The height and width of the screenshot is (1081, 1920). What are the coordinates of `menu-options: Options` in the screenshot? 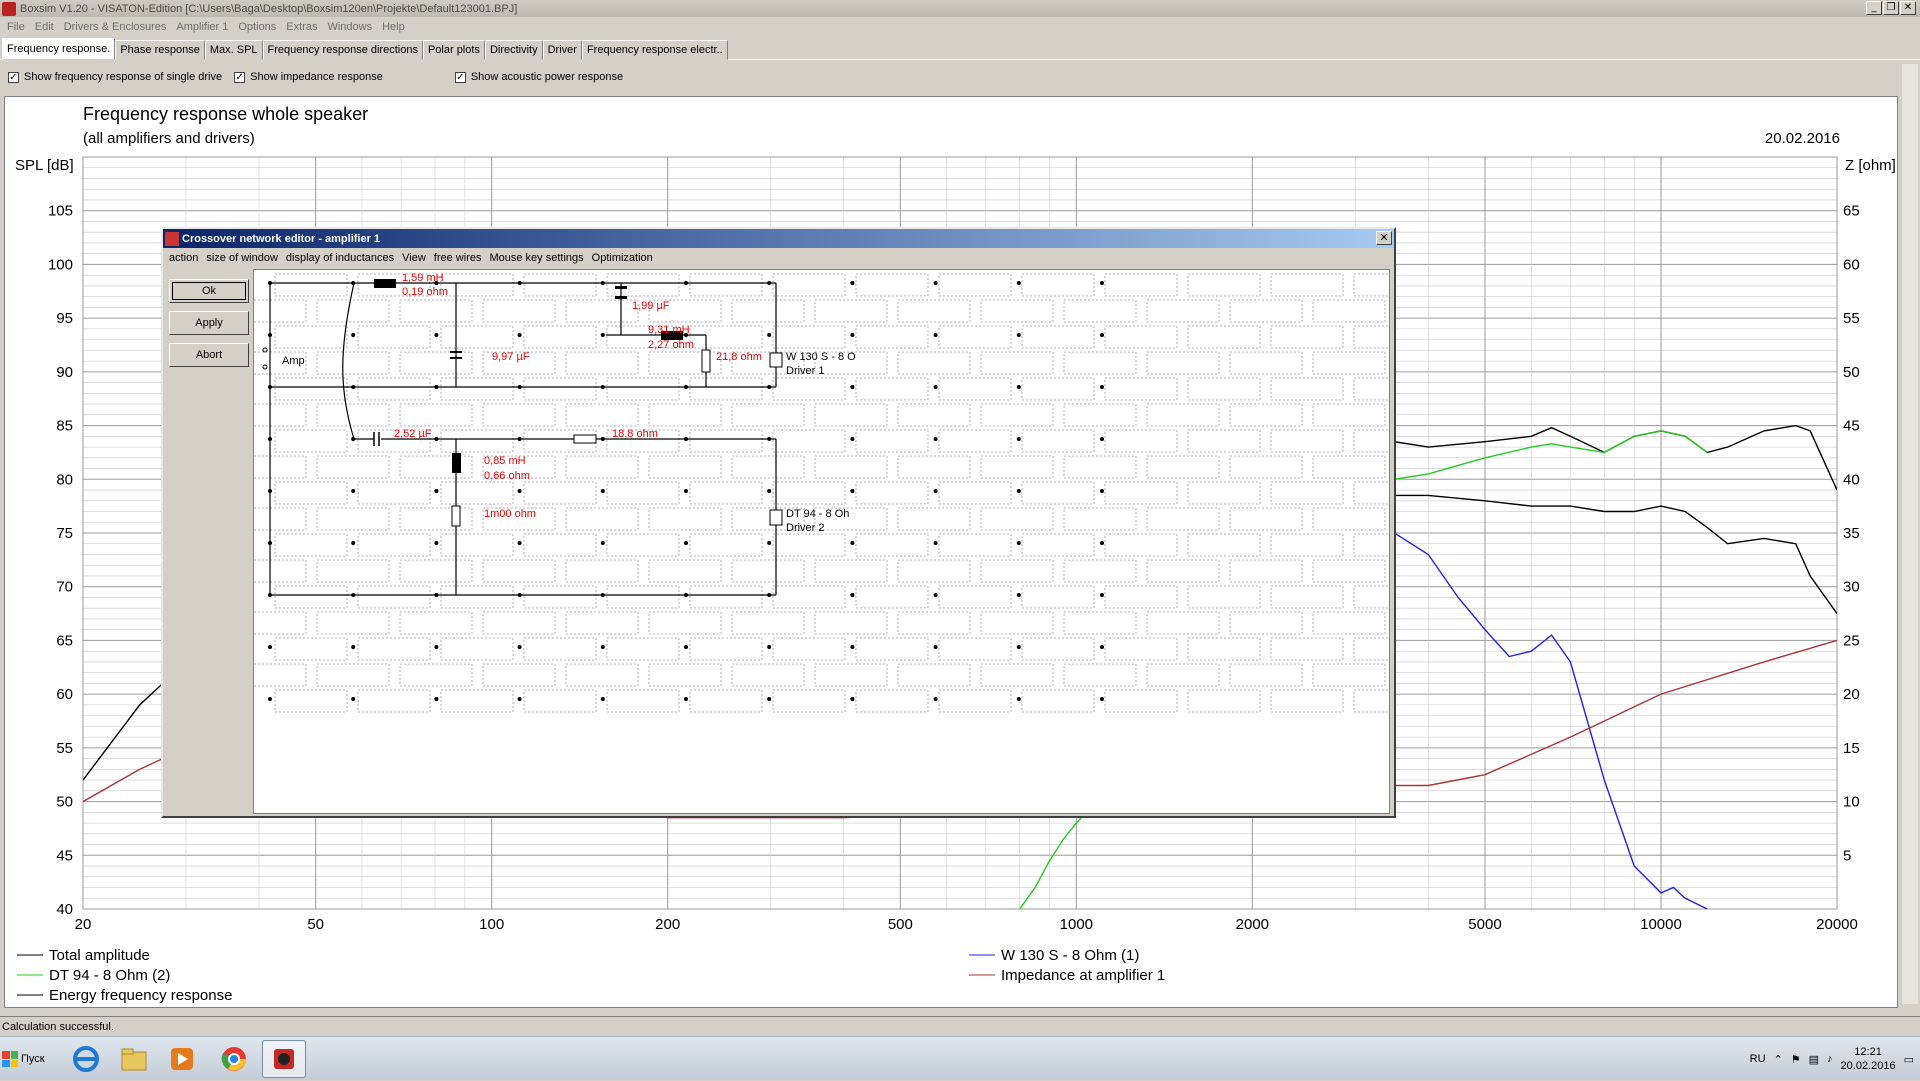 It's located at (257, 27).